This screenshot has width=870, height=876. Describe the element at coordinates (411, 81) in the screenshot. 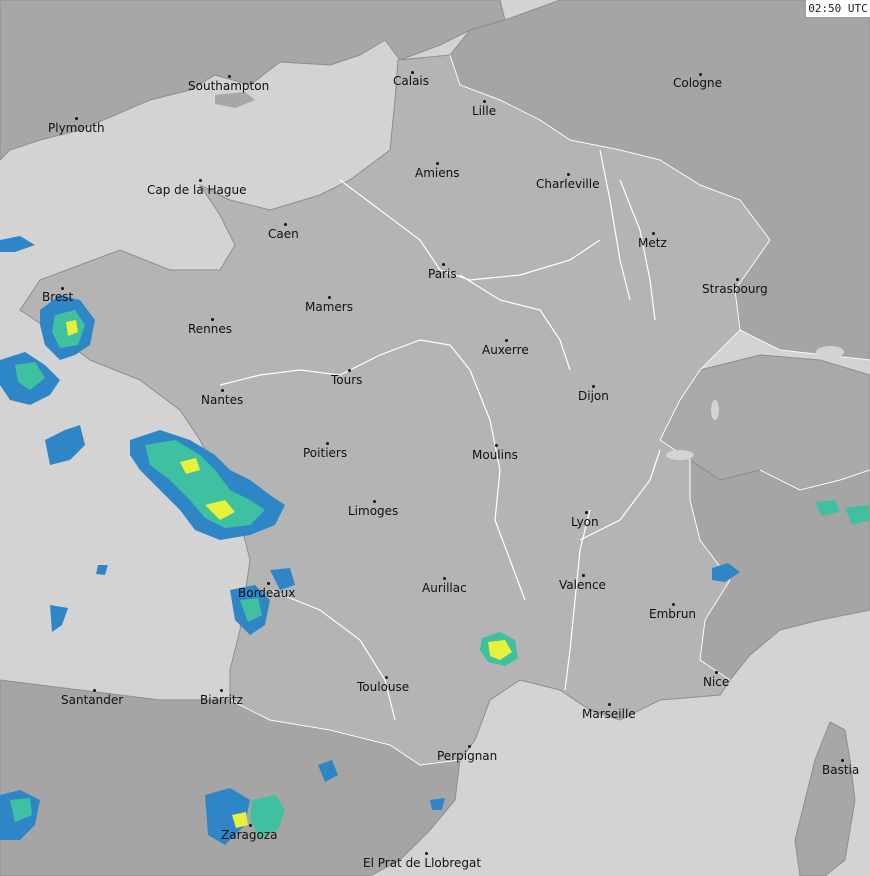

I see `city-label: Calais` at that location.